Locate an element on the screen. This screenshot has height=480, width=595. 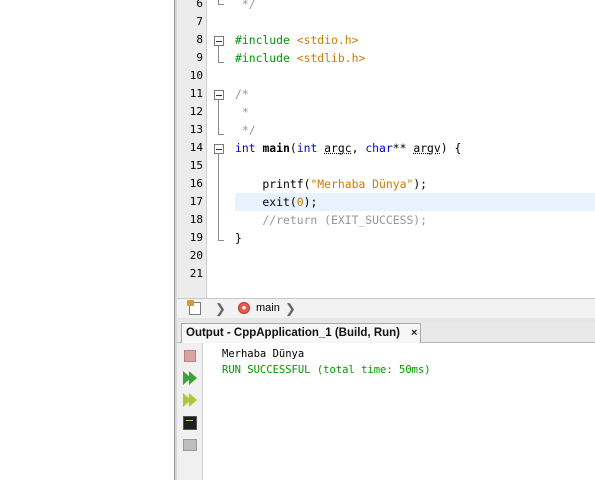
settings-icon is located at coordinates (190, 445).